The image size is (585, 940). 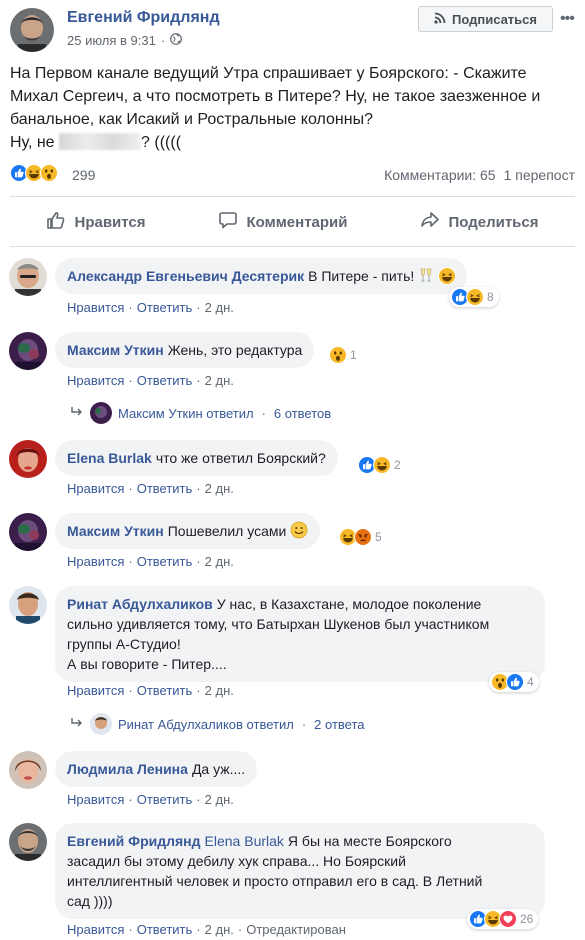 I want to click on comment-bubble: Elena Burlak что же ответил Боярский?, so click(x=196, y=458).